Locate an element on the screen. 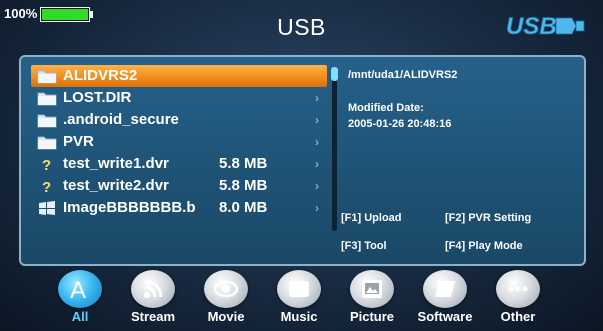  file-name: LOST.DIR is located at coordinates (97, 97).